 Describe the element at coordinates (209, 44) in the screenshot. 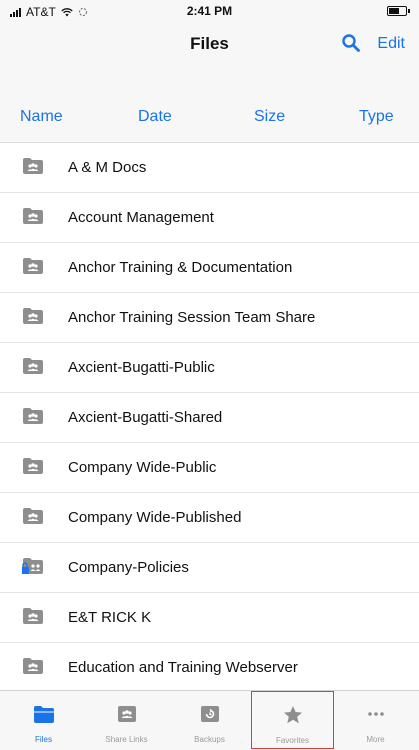

I see `nav-bar: Files Edit` at that location.